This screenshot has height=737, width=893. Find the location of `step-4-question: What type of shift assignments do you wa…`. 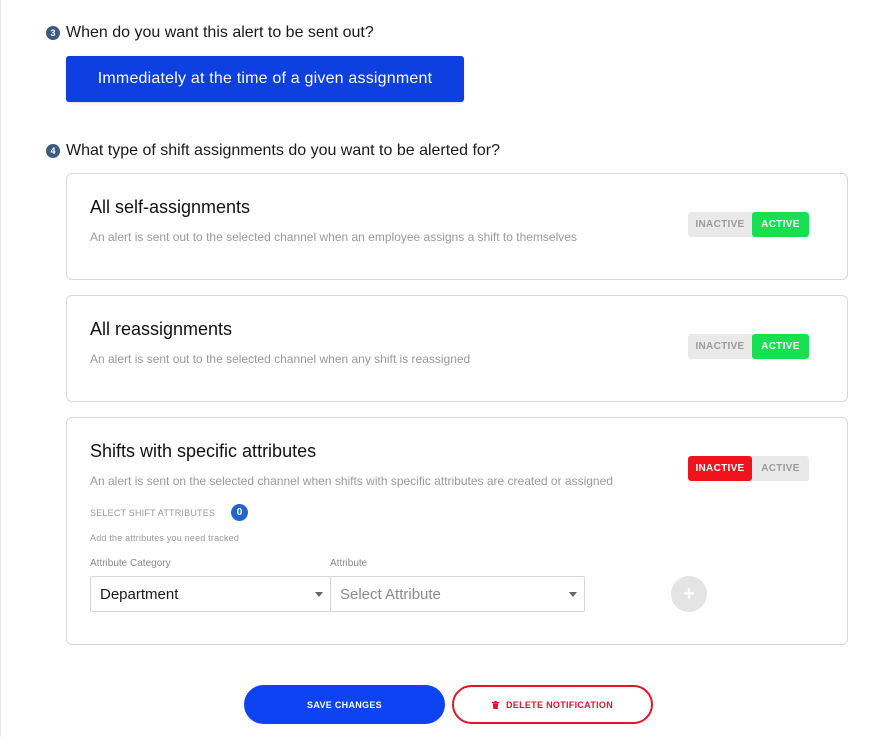

step-4-question: What type of shift assignments do you wa… is located at coordinates (283, 150).